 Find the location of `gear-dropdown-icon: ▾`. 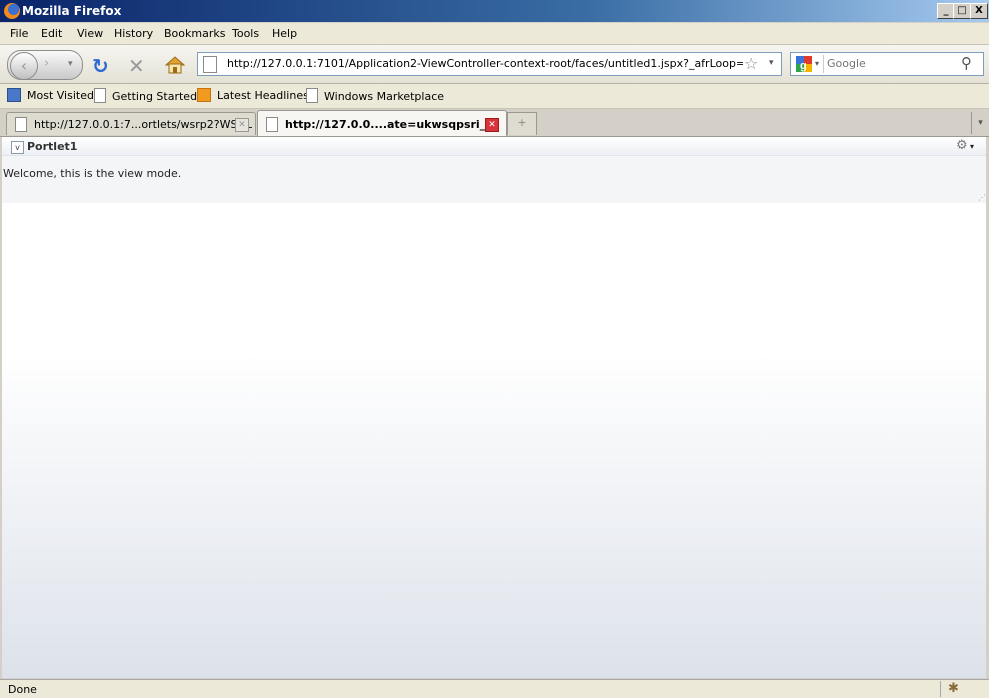

gear-dropdown-icon: ▾ is located at coordinates (972, 146).